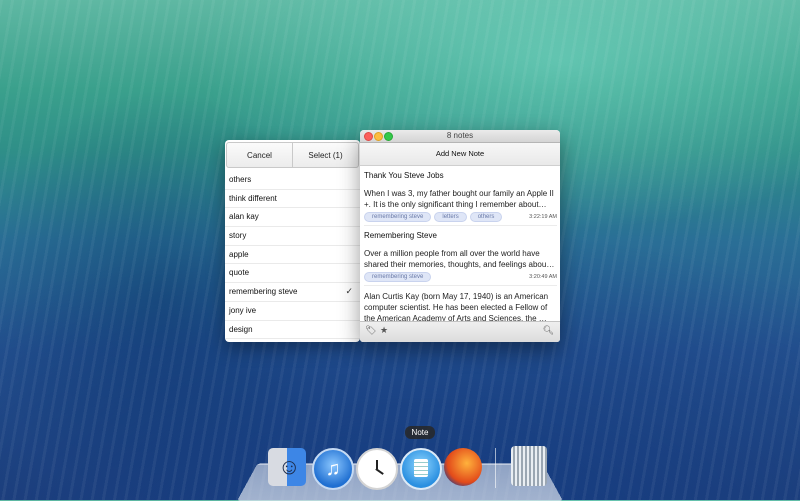 This screenshot has height=501, width=800. Describe the element at coordinates (349, 291) in the screenshot. I see `checkmark-icon: ✓` at that location.